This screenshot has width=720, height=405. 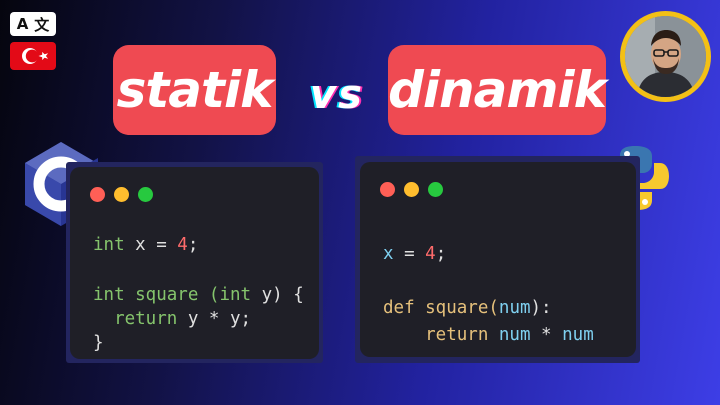 I want to click on py-code-line-1: x = 4;, so click(x=414, y=254).